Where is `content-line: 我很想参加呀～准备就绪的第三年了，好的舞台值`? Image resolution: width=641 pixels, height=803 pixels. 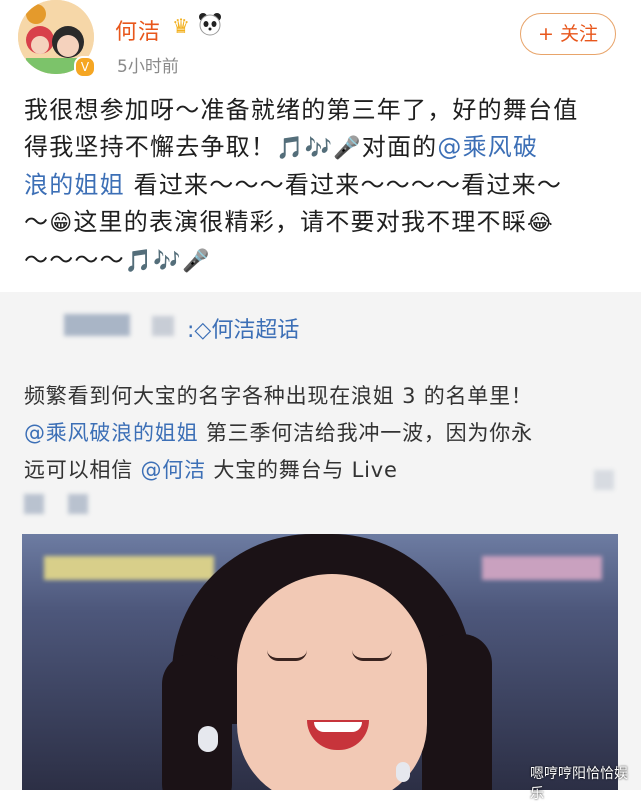
content-line: 我很想参加呀～准备就绪的第三年了，好的舞台值 is located at coordinates (322, 110).